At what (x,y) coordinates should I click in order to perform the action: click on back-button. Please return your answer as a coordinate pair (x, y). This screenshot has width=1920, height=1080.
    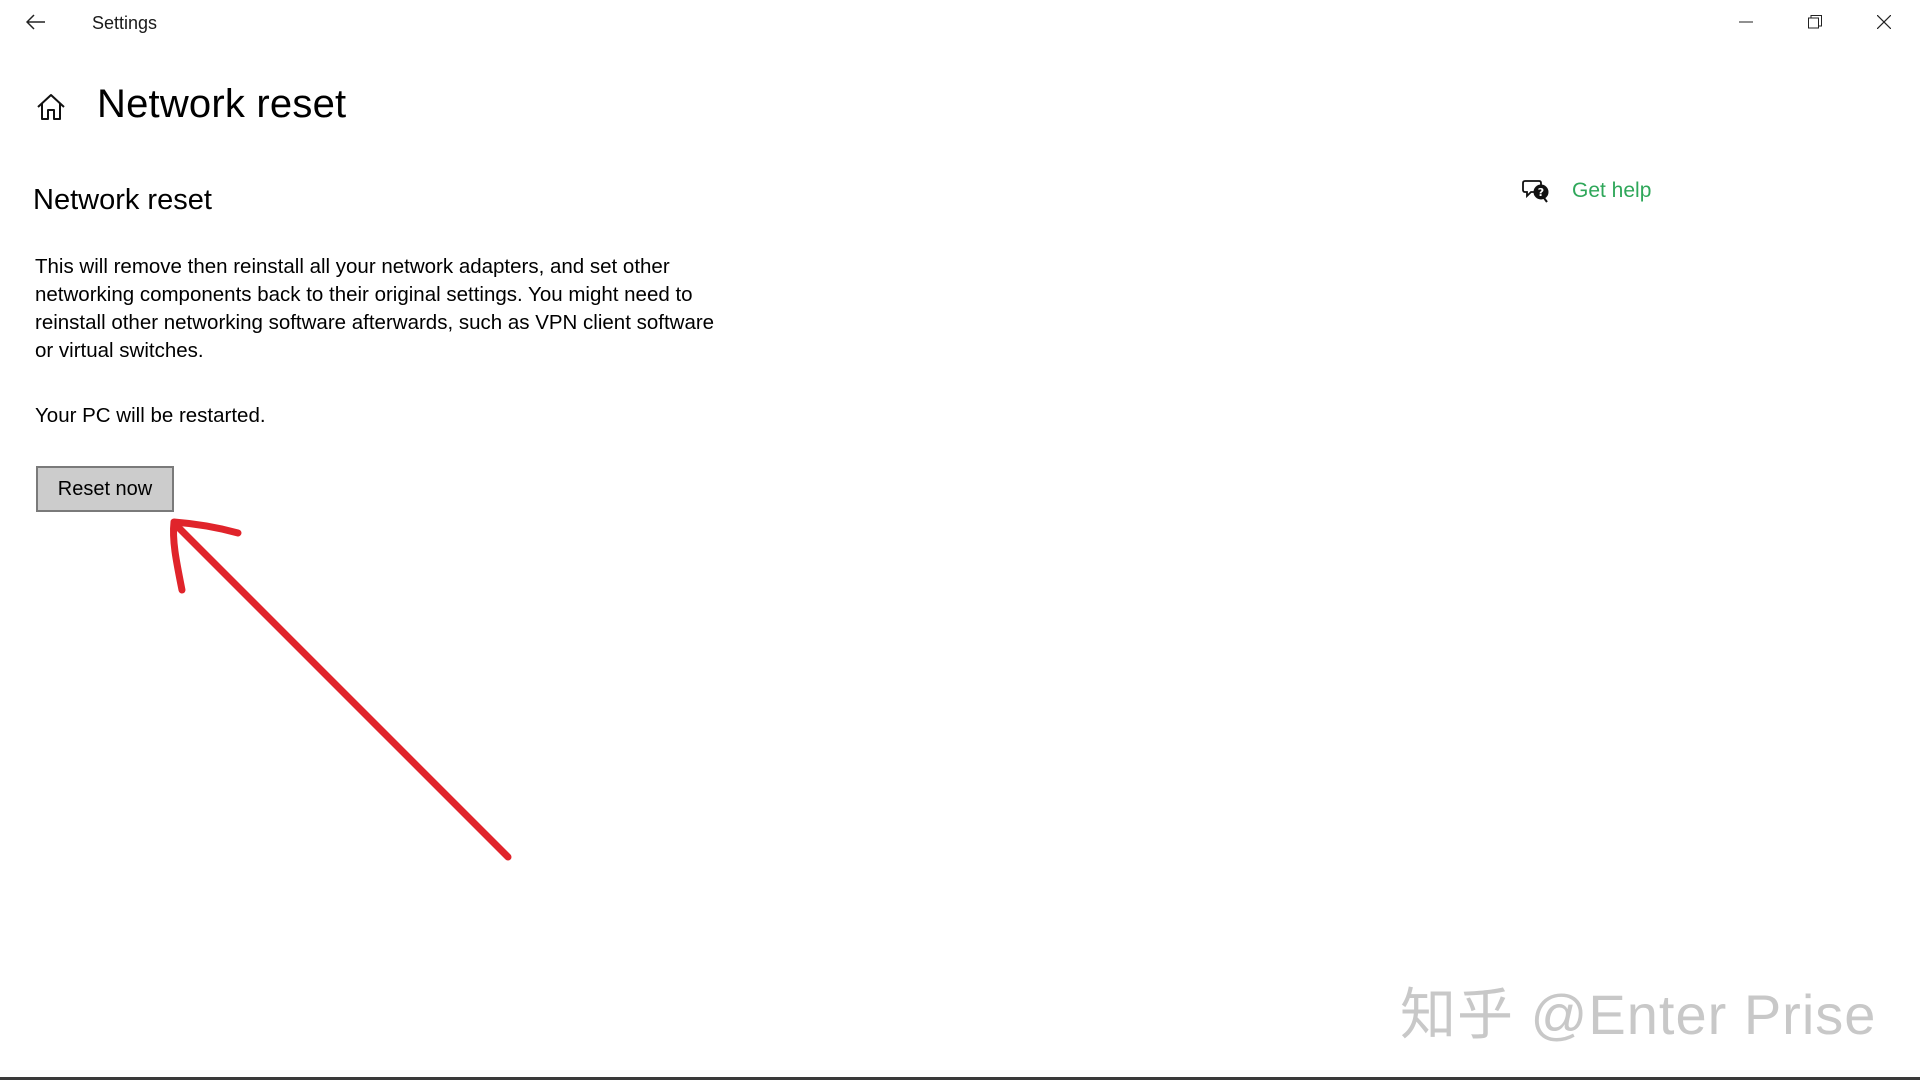
    Looking at the image, I should click on (36, 24).